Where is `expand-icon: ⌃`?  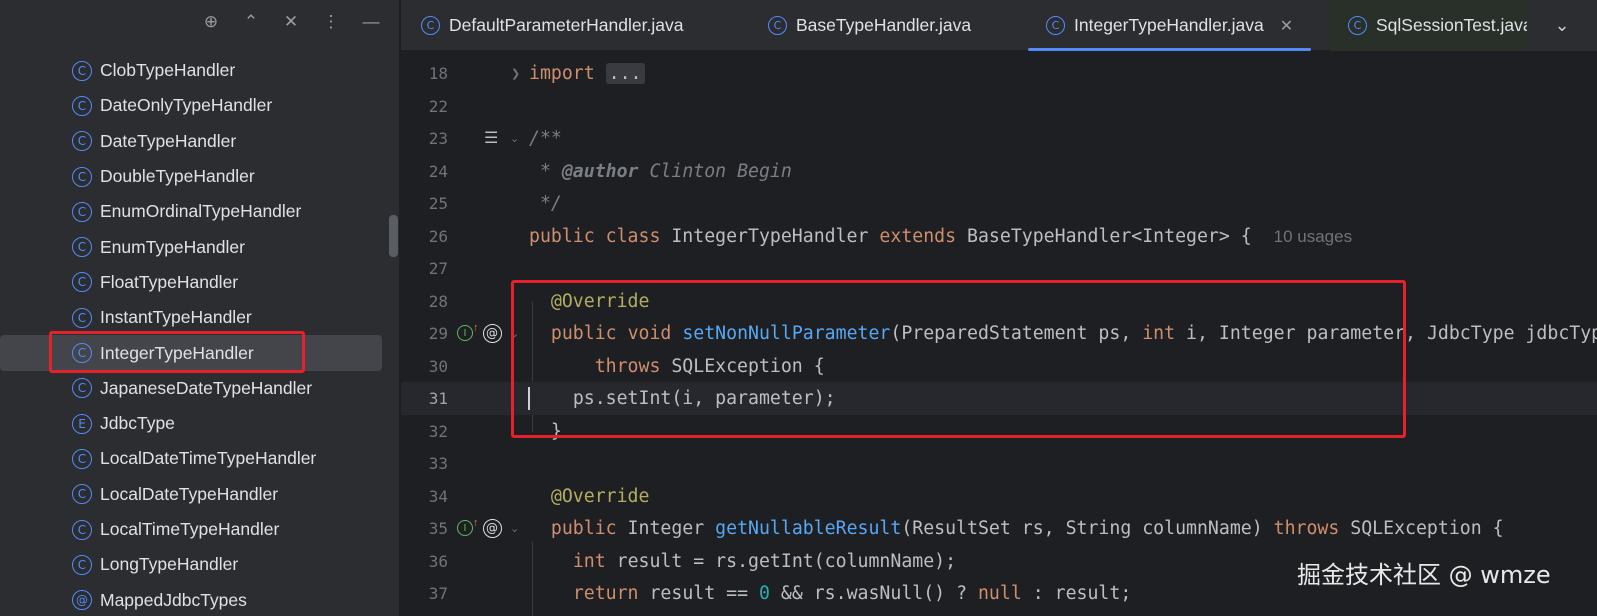
expand-icon: ⌃ is located at coordinates (251, 22).